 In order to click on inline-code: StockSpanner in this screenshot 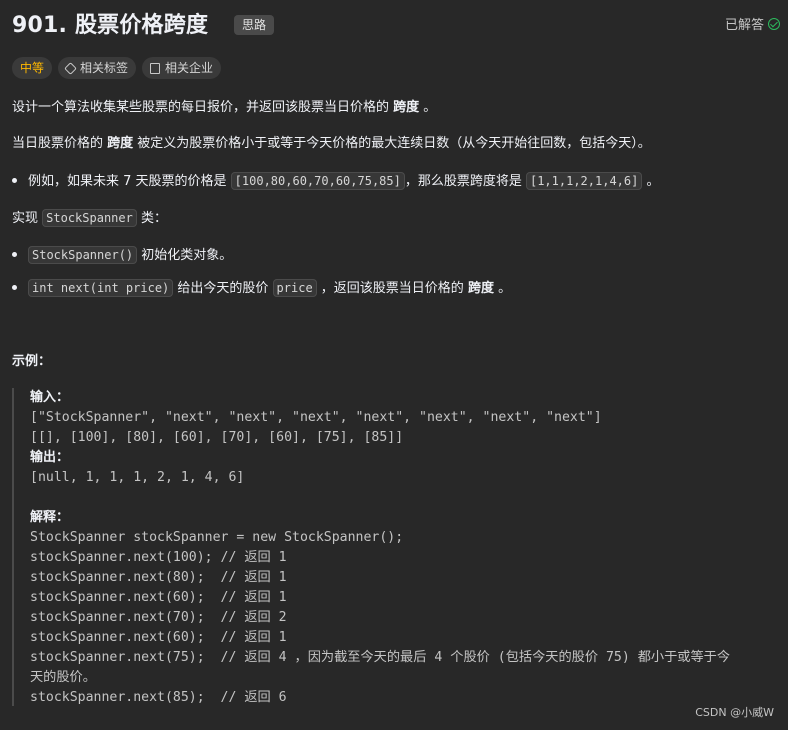, I will do `click(89, 218)`.